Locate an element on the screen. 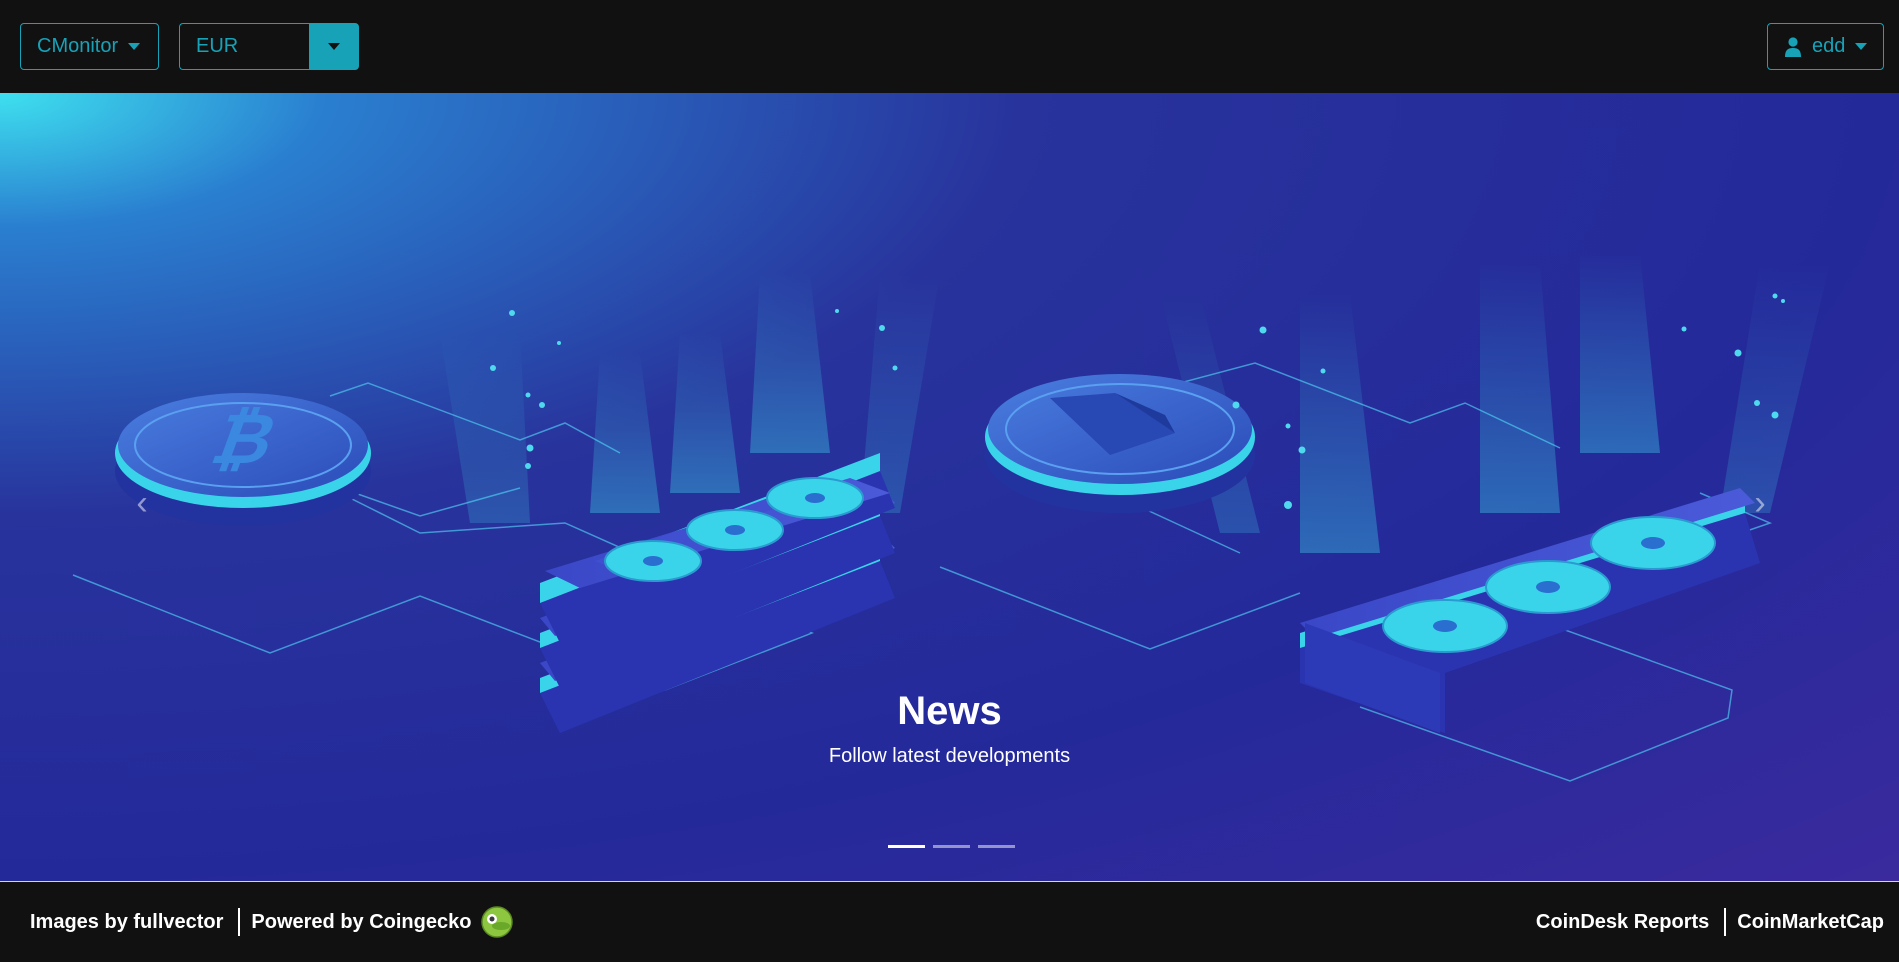 The image size is (1899, 962). carousel-indicators is located at coordinates (951, 846).